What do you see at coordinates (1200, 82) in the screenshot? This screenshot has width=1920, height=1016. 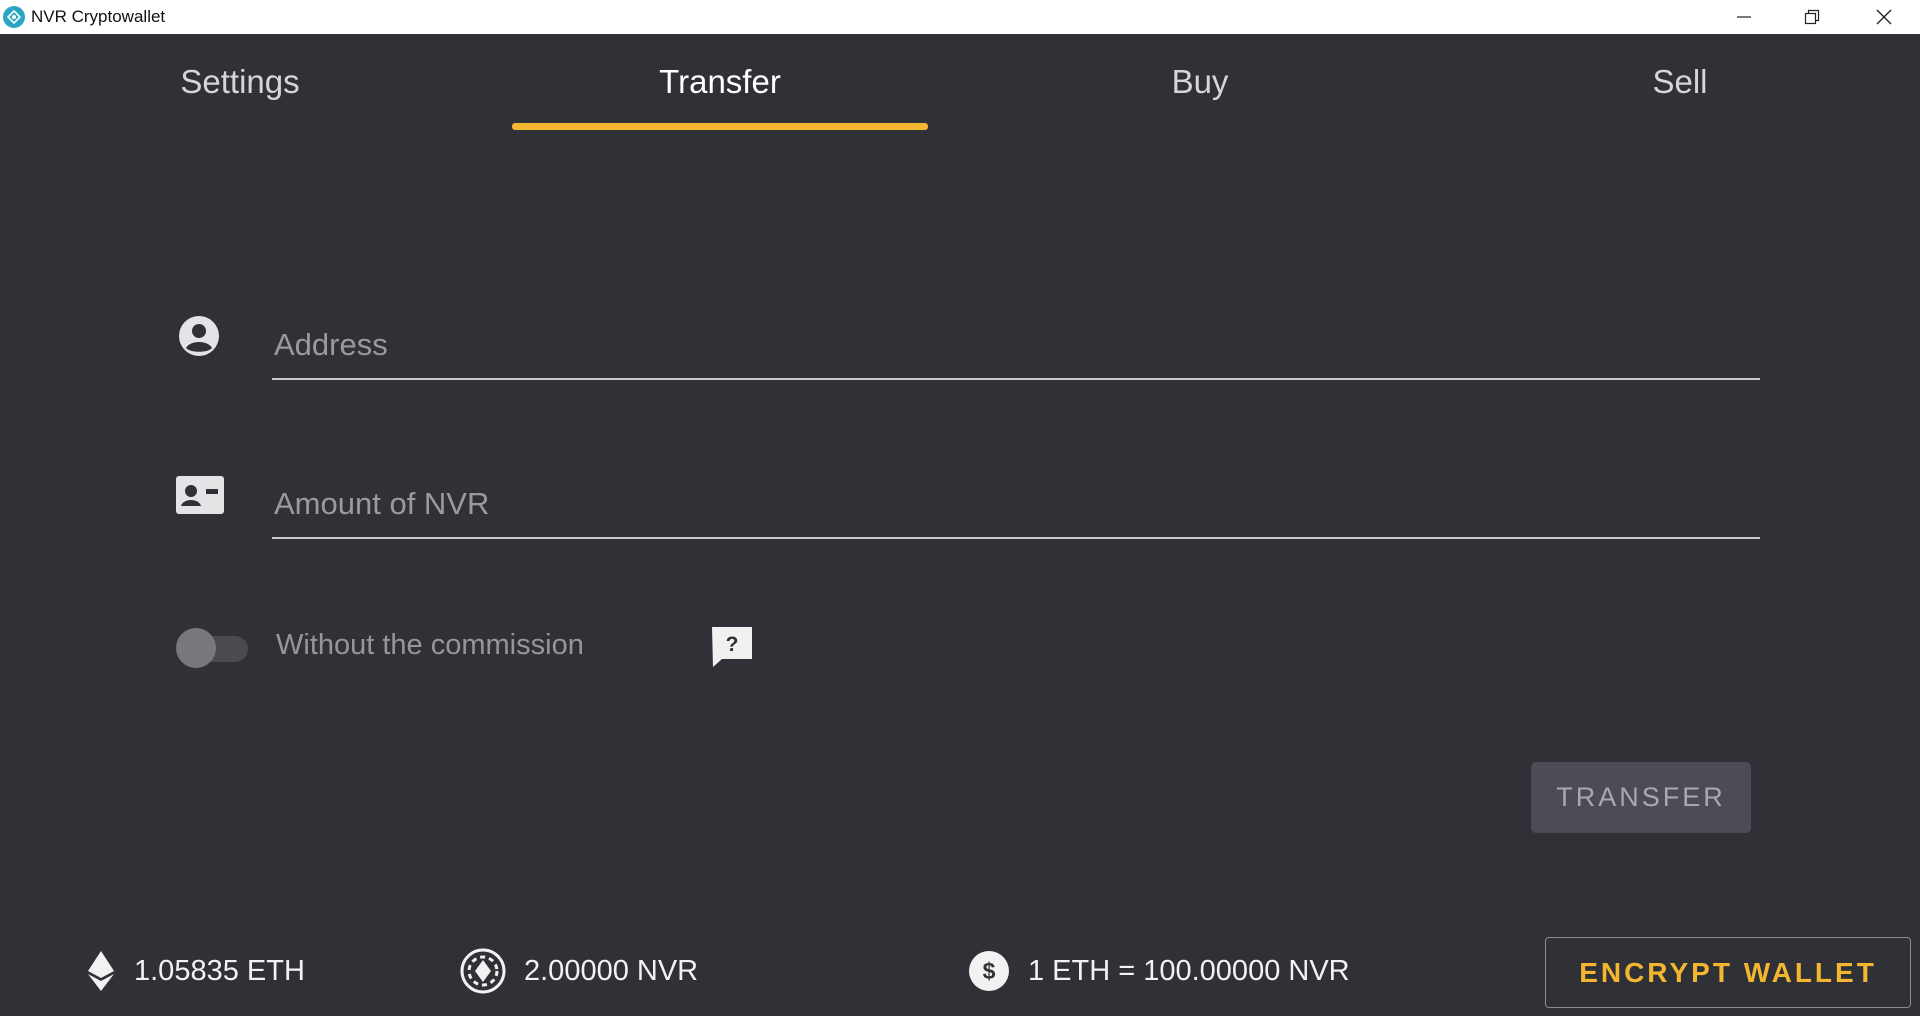 I see `tab-buy: Buy` at bounding box center [1200, 82].